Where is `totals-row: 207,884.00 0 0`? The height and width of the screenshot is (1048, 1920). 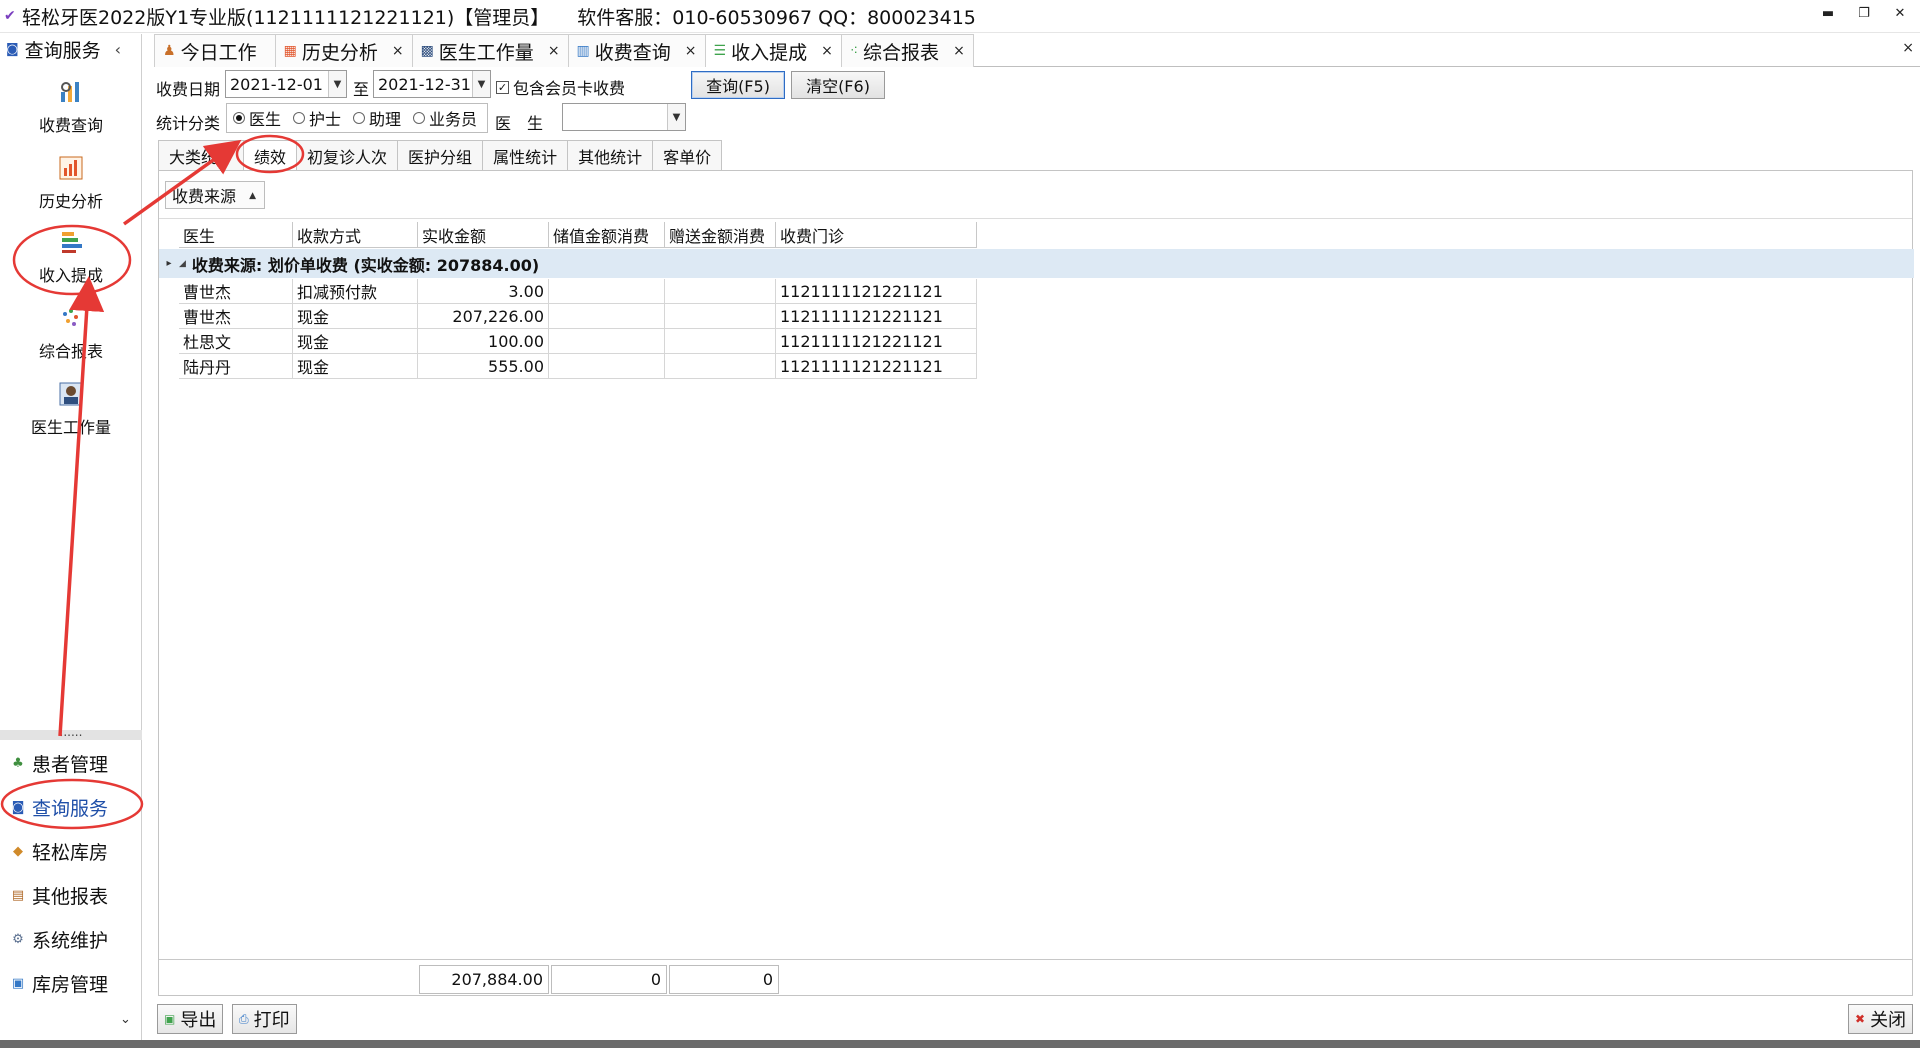
totals-row: 207,884.00 0 0 is located at coordinates (1035, 977).